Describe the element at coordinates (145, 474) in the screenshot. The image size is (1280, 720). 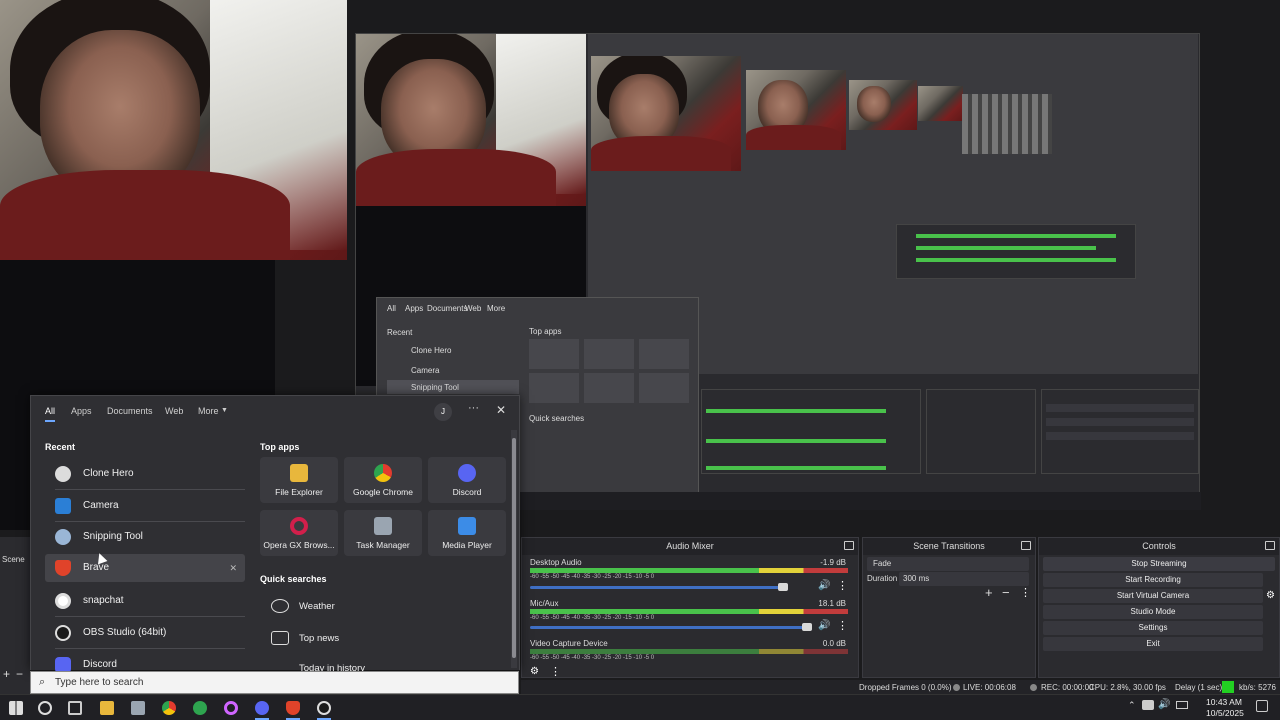
I see `recent-item-clone-hero: Clone Hero` at that location.